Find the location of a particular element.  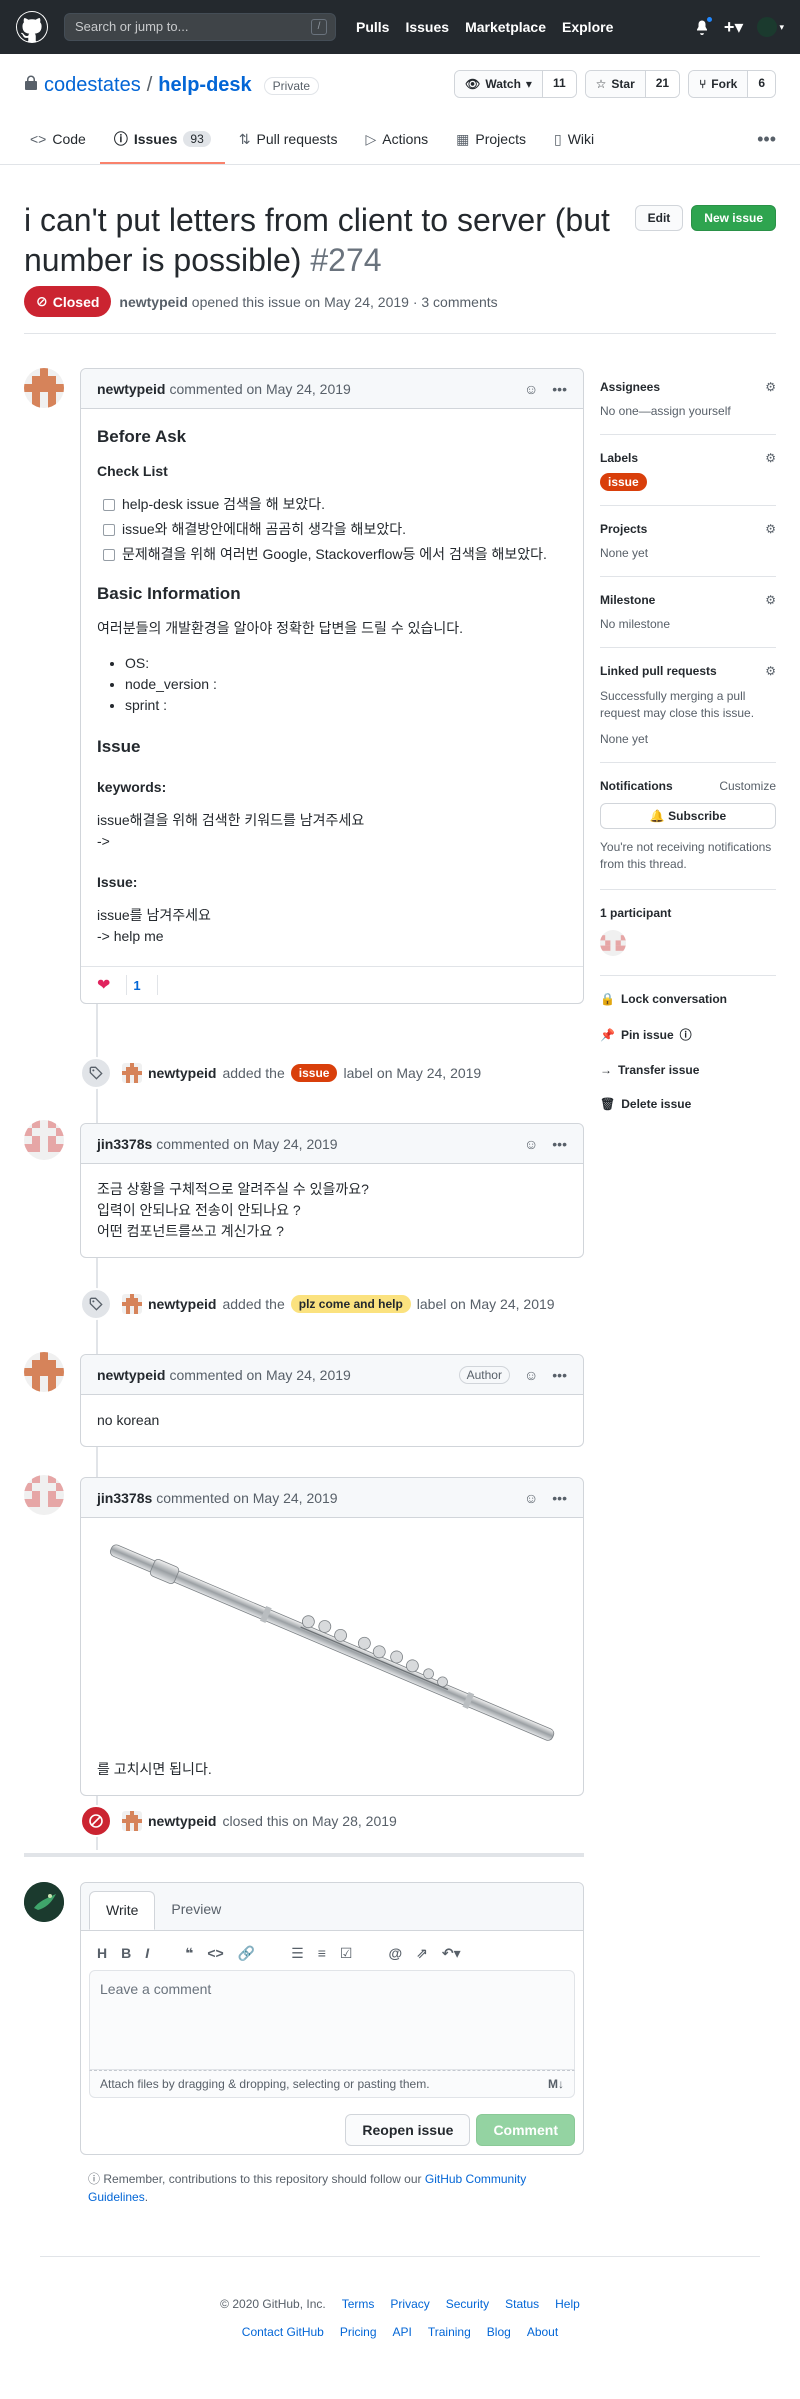

heading-icon: H is located at coordinates (102, 1953).